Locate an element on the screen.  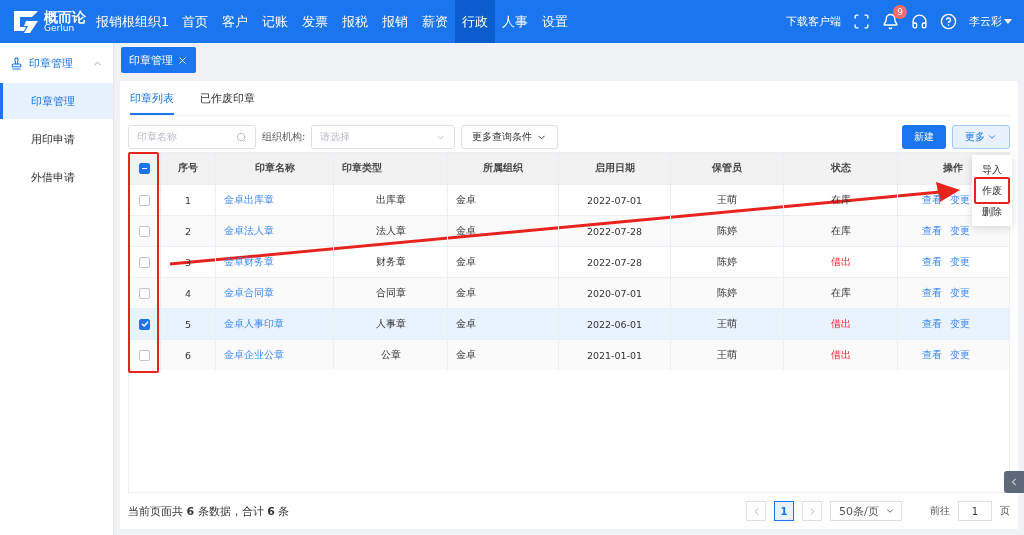
nav-item: 发票 is located at coordinates (315, 21).